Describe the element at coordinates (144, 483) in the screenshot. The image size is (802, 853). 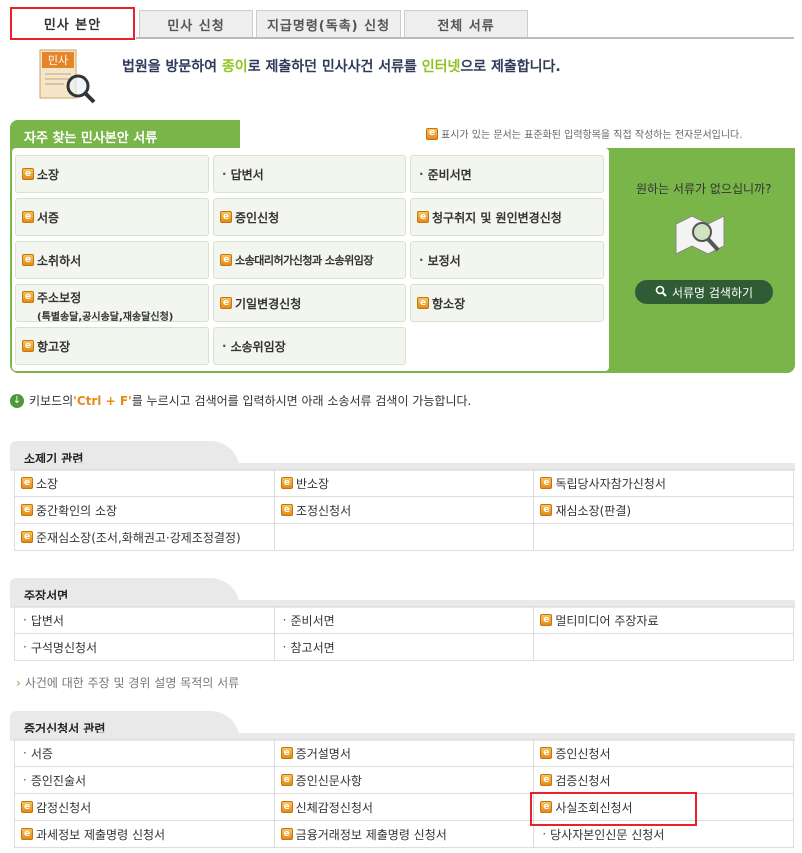
I see `doc-cell: e 소장` at that location.